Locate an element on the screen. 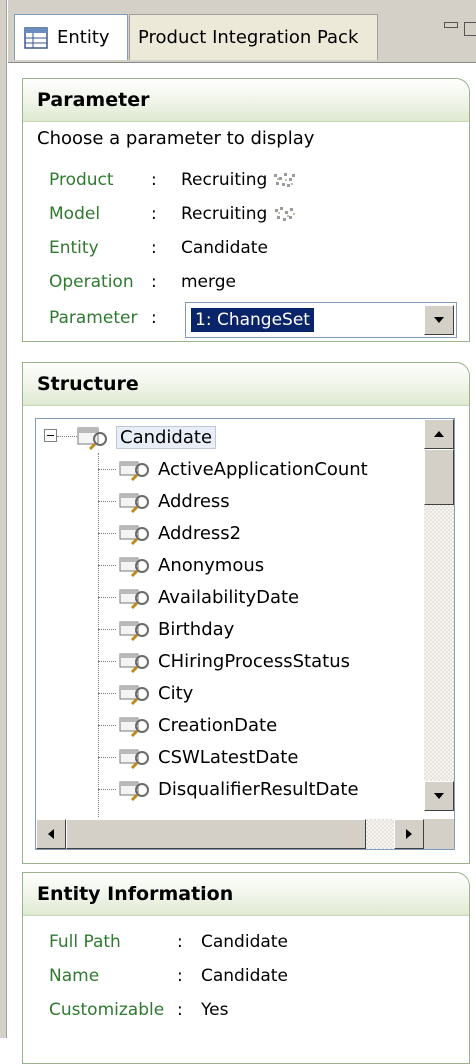 This screenshot has width=476, height=1064. entity-info-panel-title: Entity Information is located at coordinates (246, 894).